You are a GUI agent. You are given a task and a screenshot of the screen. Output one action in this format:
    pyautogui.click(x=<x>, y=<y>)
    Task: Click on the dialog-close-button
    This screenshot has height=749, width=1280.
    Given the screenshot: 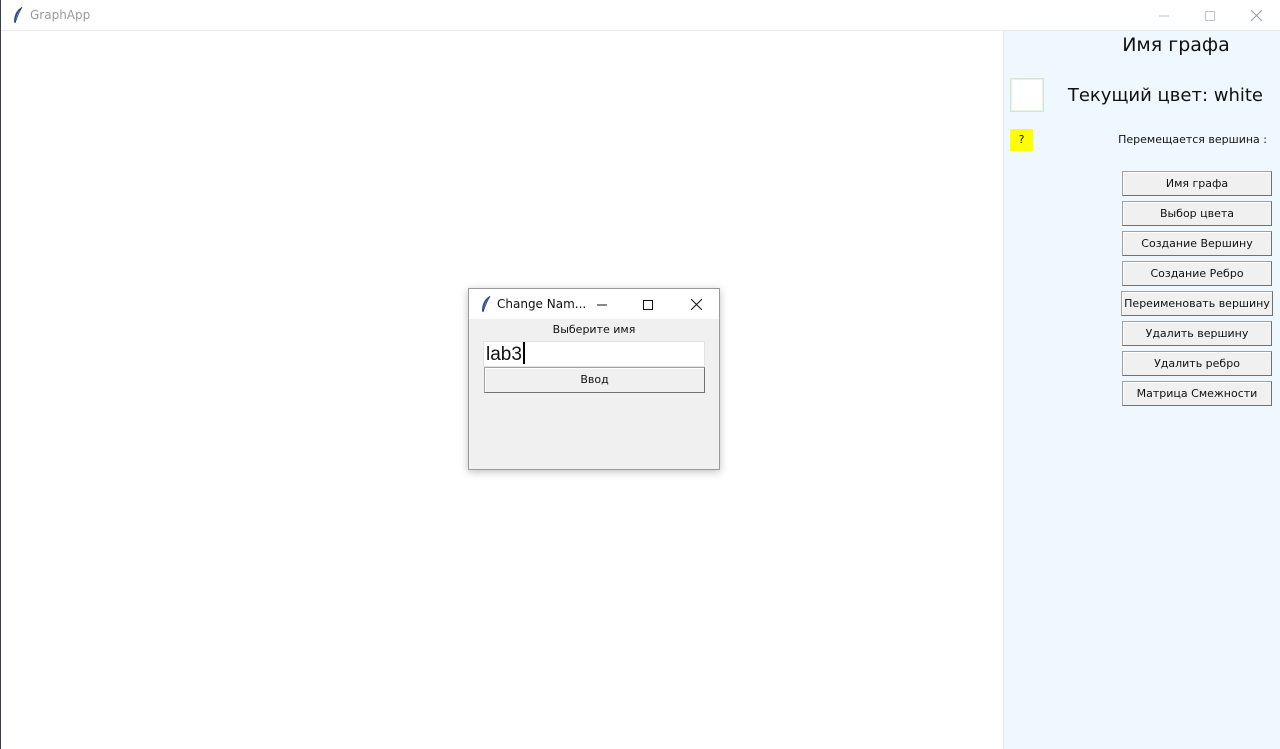 What is the action you would take?
    pyautogui.click(x=696, y=304)
    